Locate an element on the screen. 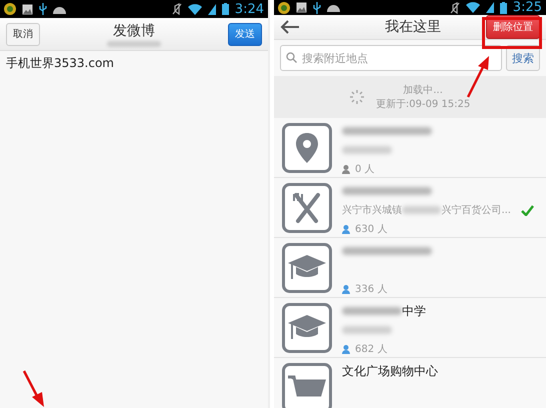 The image size is (546, 408). area-place-icon is located at coordinates (307, 148).